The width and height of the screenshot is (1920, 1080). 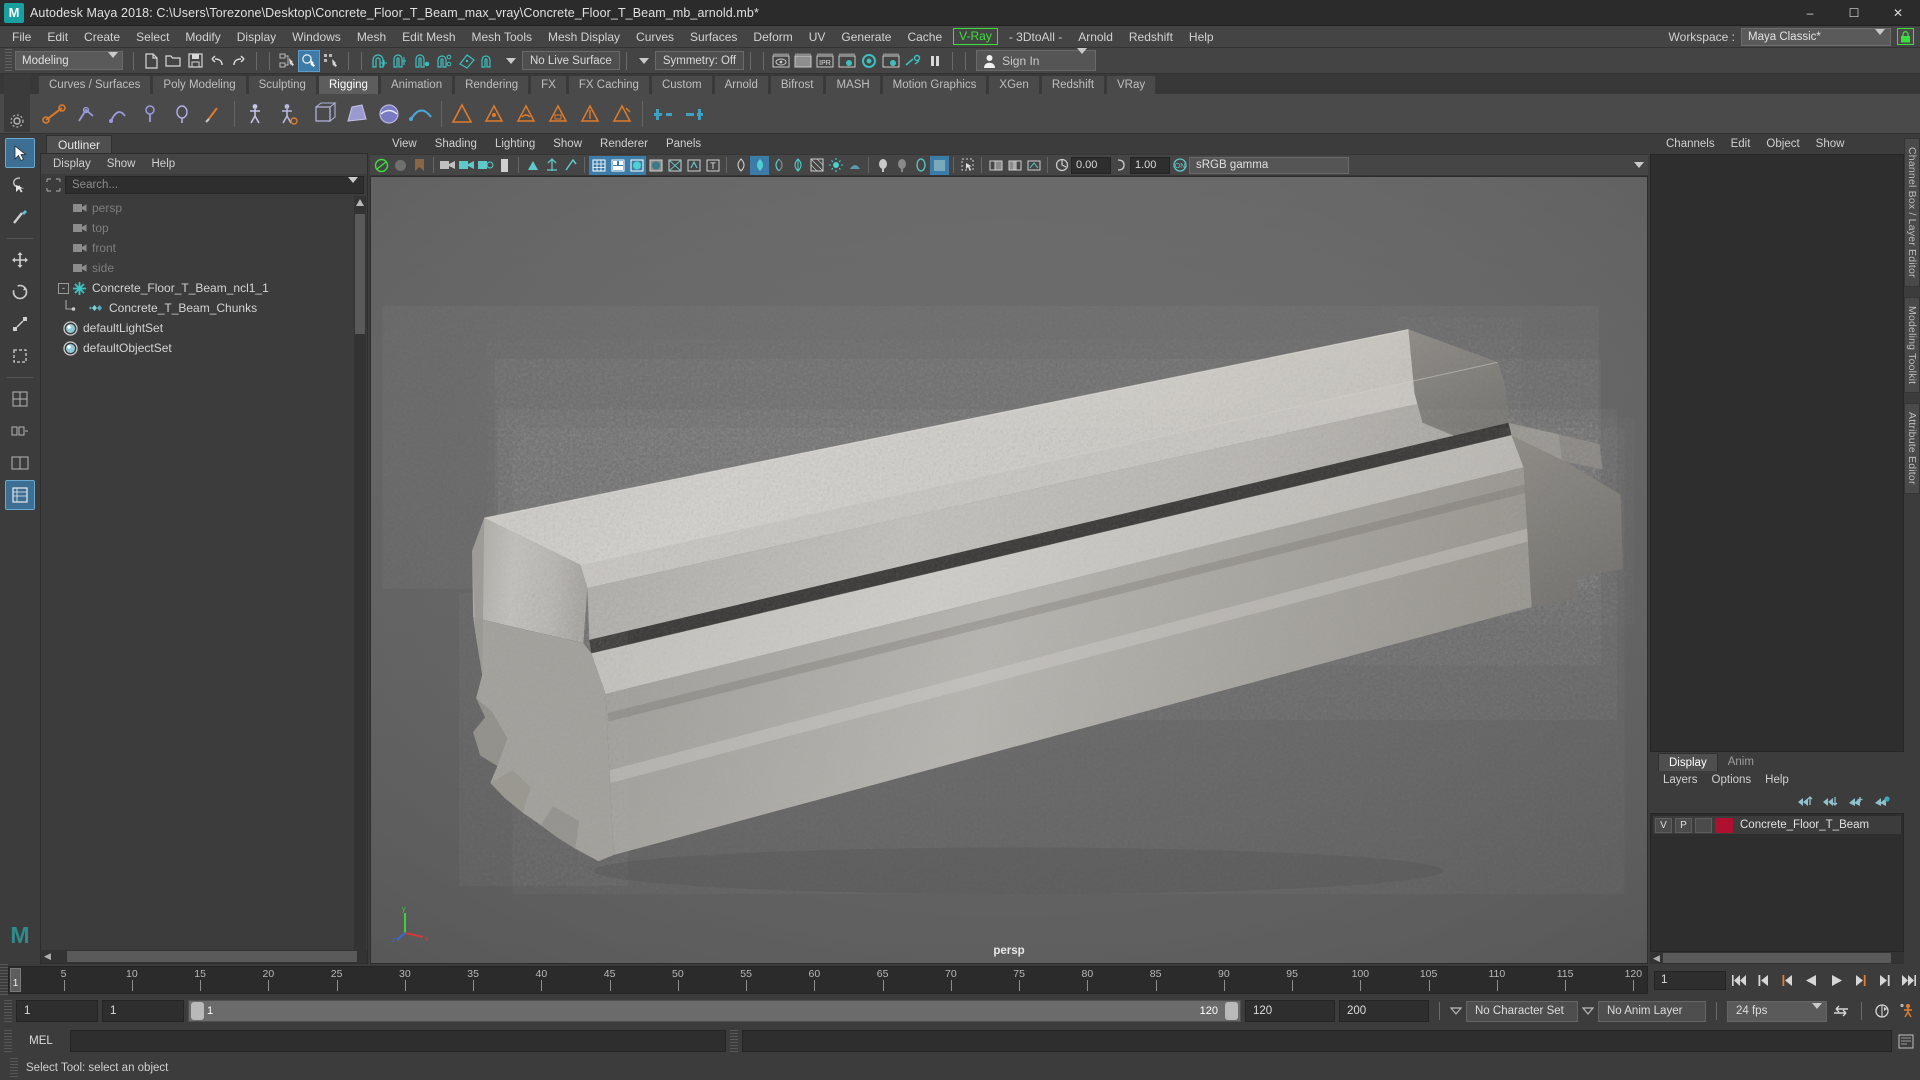 I want to click on menu-set-select: Modeling, so click(x=69, y=60).